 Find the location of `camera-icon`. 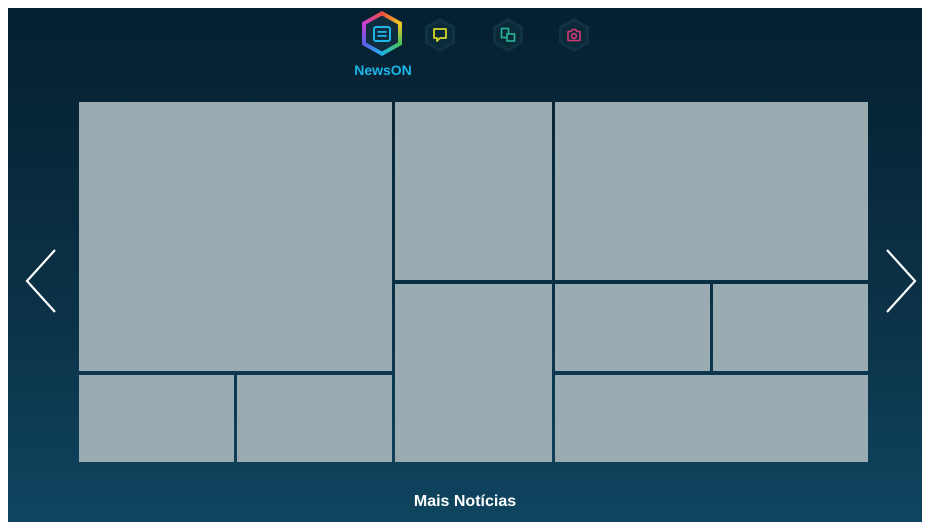

camera-icon is located at coordinates (574, 35).